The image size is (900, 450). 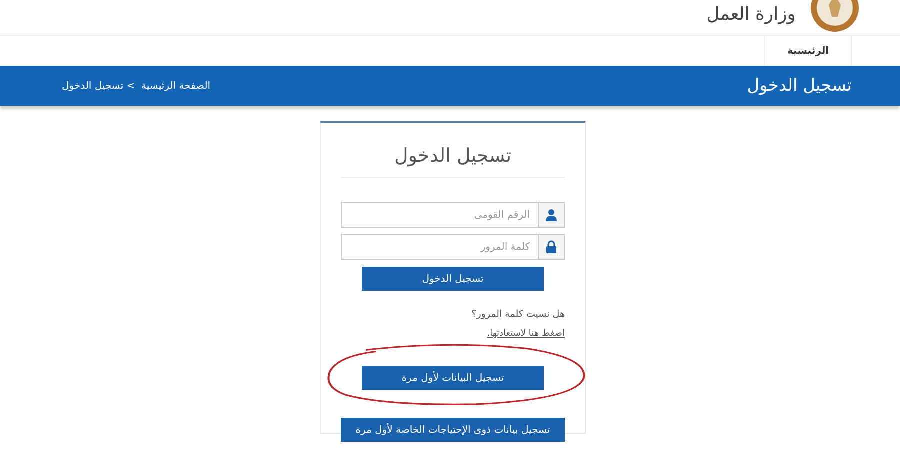 What do you see at coordinates (136, 86) in the screenshot?
I see `breadcrumb: الصفحة الرئيسية > تسجيل الدخول` at bounding box center [136, 86].